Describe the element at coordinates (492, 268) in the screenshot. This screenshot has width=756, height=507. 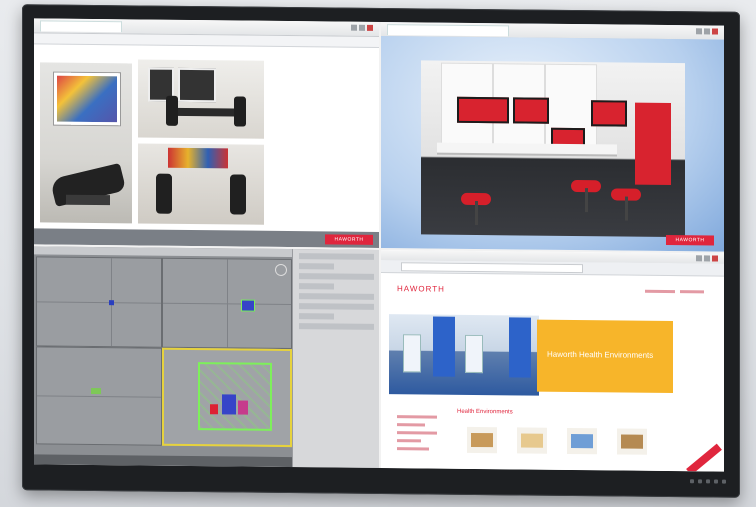
I see `address-bar` at that location.